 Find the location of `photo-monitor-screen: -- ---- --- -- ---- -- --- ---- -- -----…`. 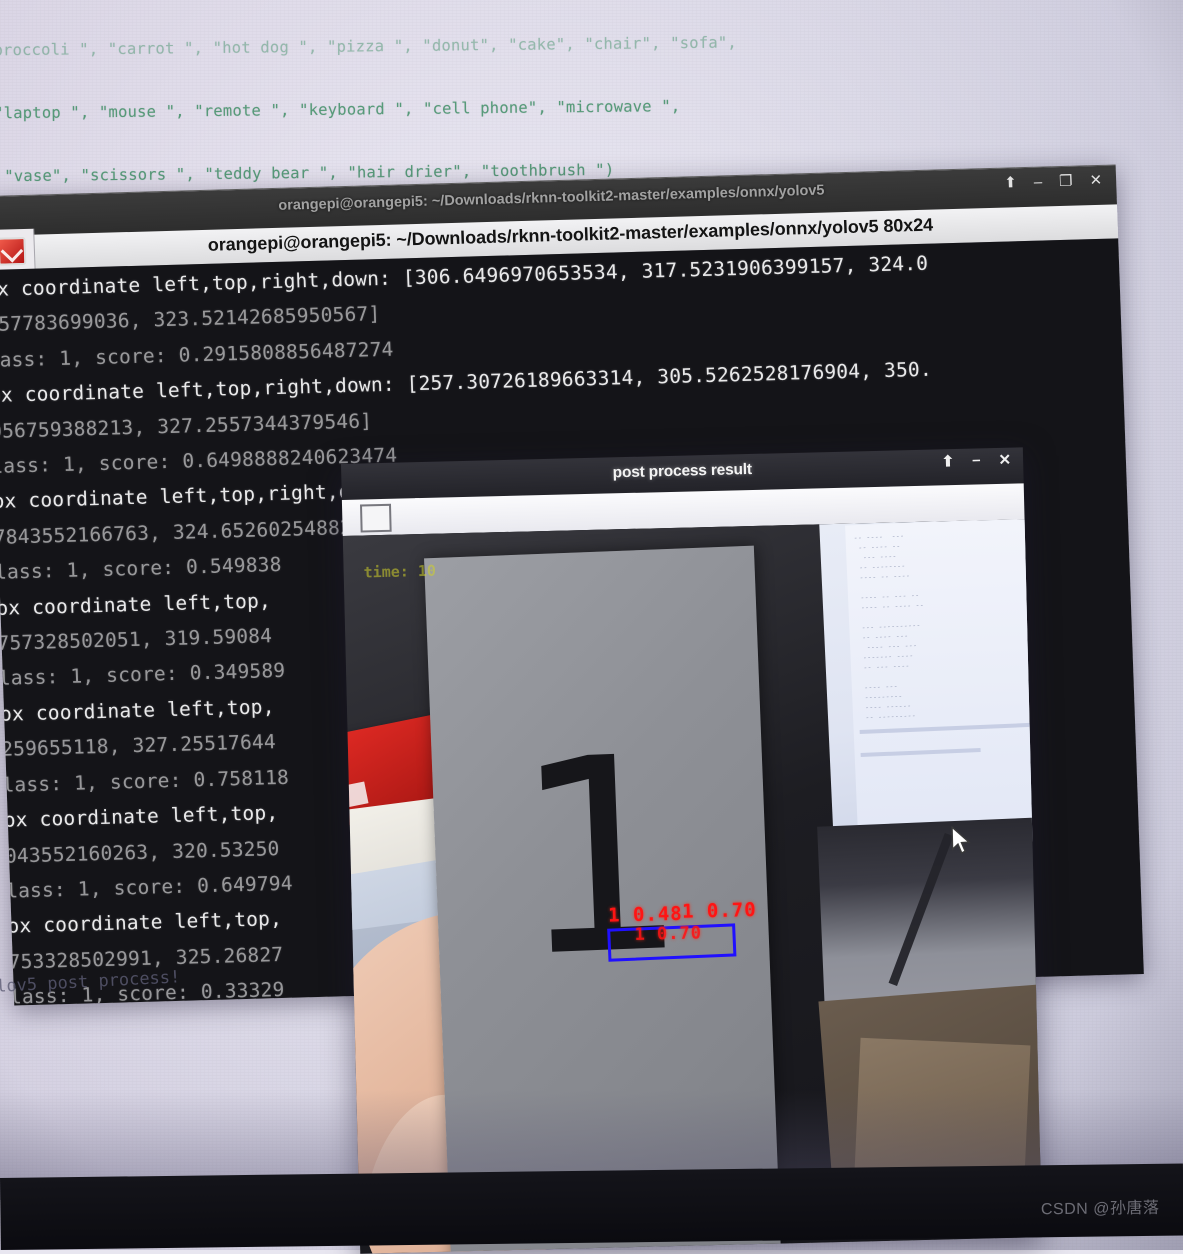

photo-monitor-screen: -- ---- --- -- ---- -- --- ---- -- -----… is located at coordinates (944, 672).